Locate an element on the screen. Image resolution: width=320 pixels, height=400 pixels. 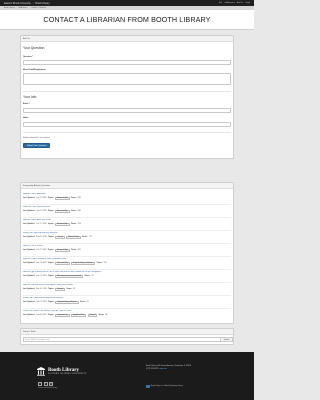
updated-date: Jan 27, 2021 is located at coordinates (41, 276).